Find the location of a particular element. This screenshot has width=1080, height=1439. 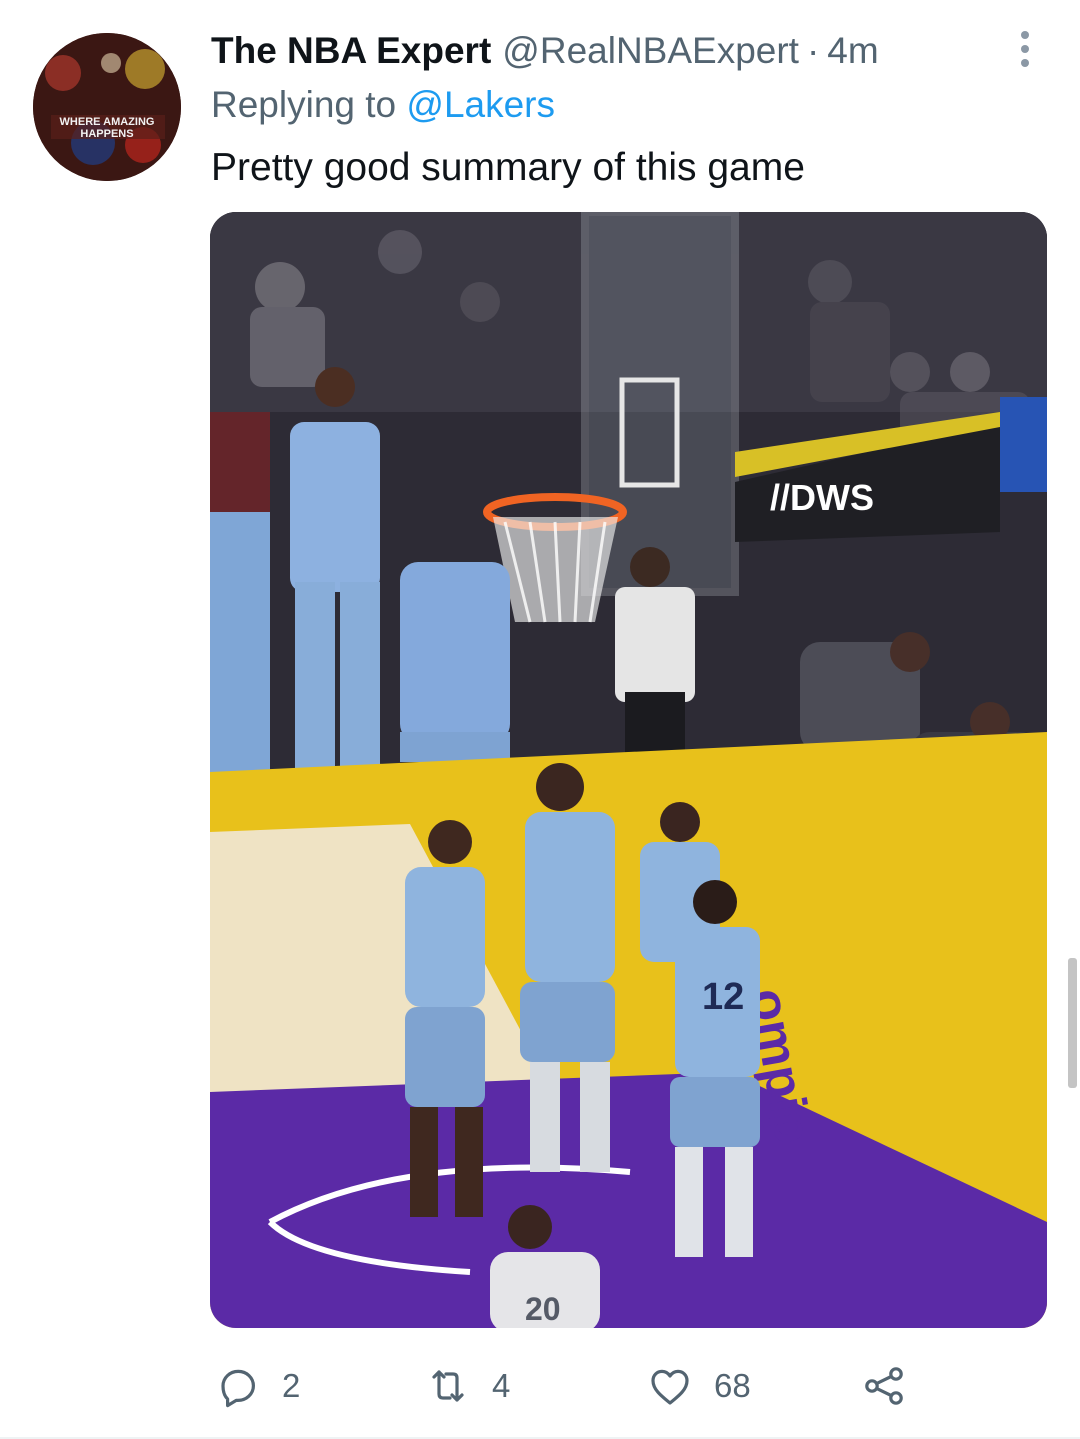

retweet-count: 4 is located at coordinates (501, 1385).